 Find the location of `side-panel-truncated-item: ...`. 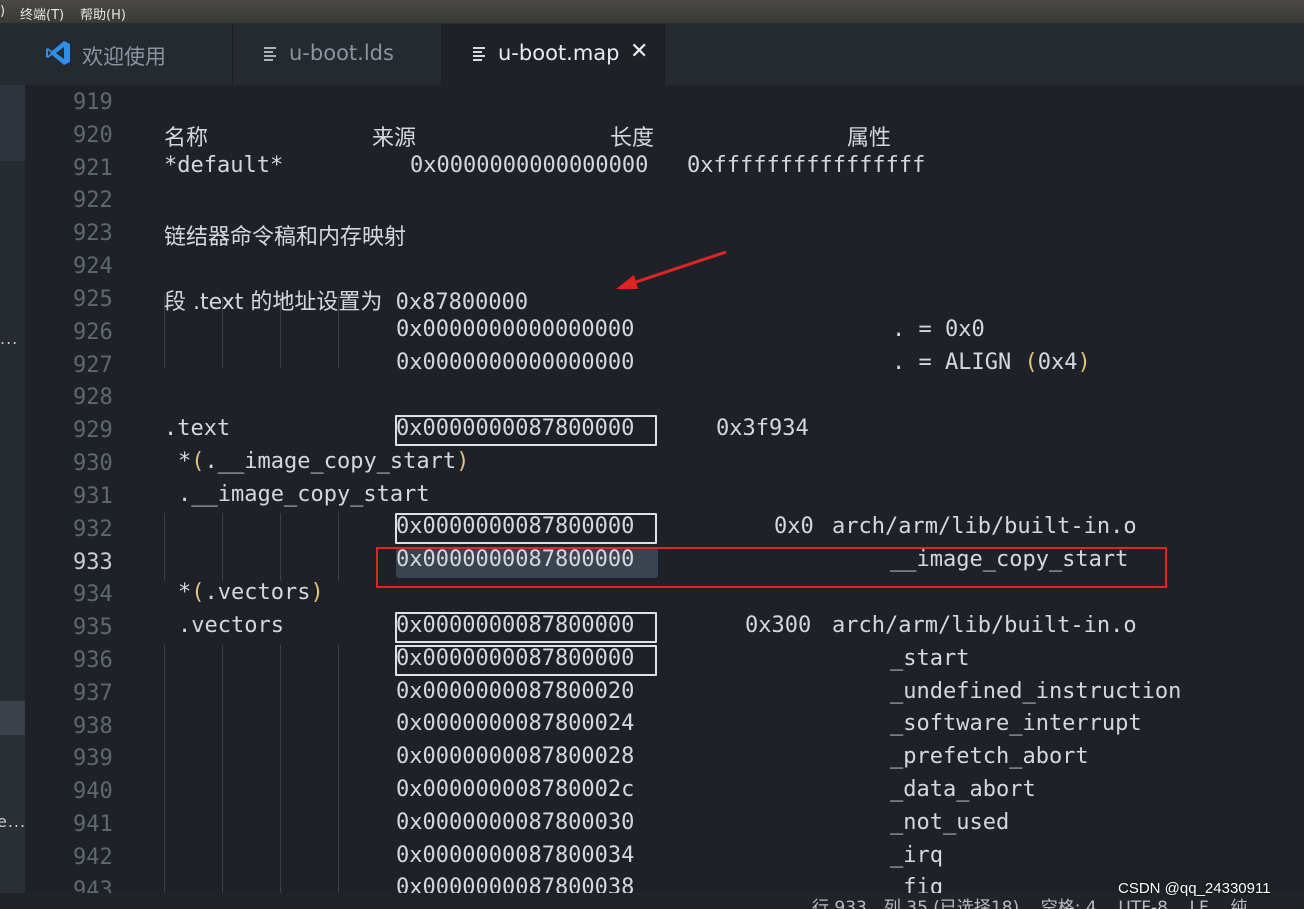

side-panel-truncated-item: ... is located at coordinates (9, 338).